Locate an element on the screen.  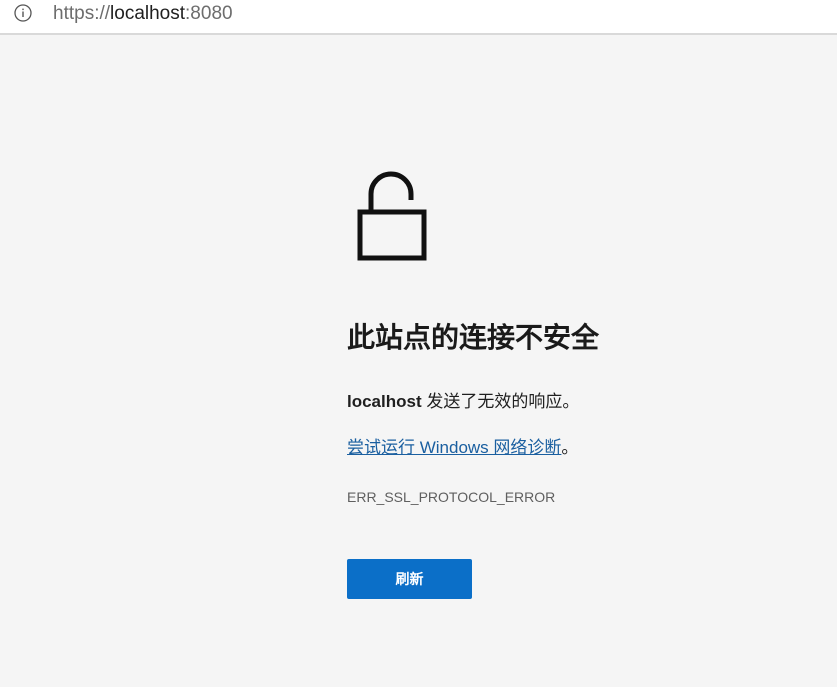
diagnostics-line: 尝试运行 Windows 网络诊断。 is located at coordinates (462, 448).